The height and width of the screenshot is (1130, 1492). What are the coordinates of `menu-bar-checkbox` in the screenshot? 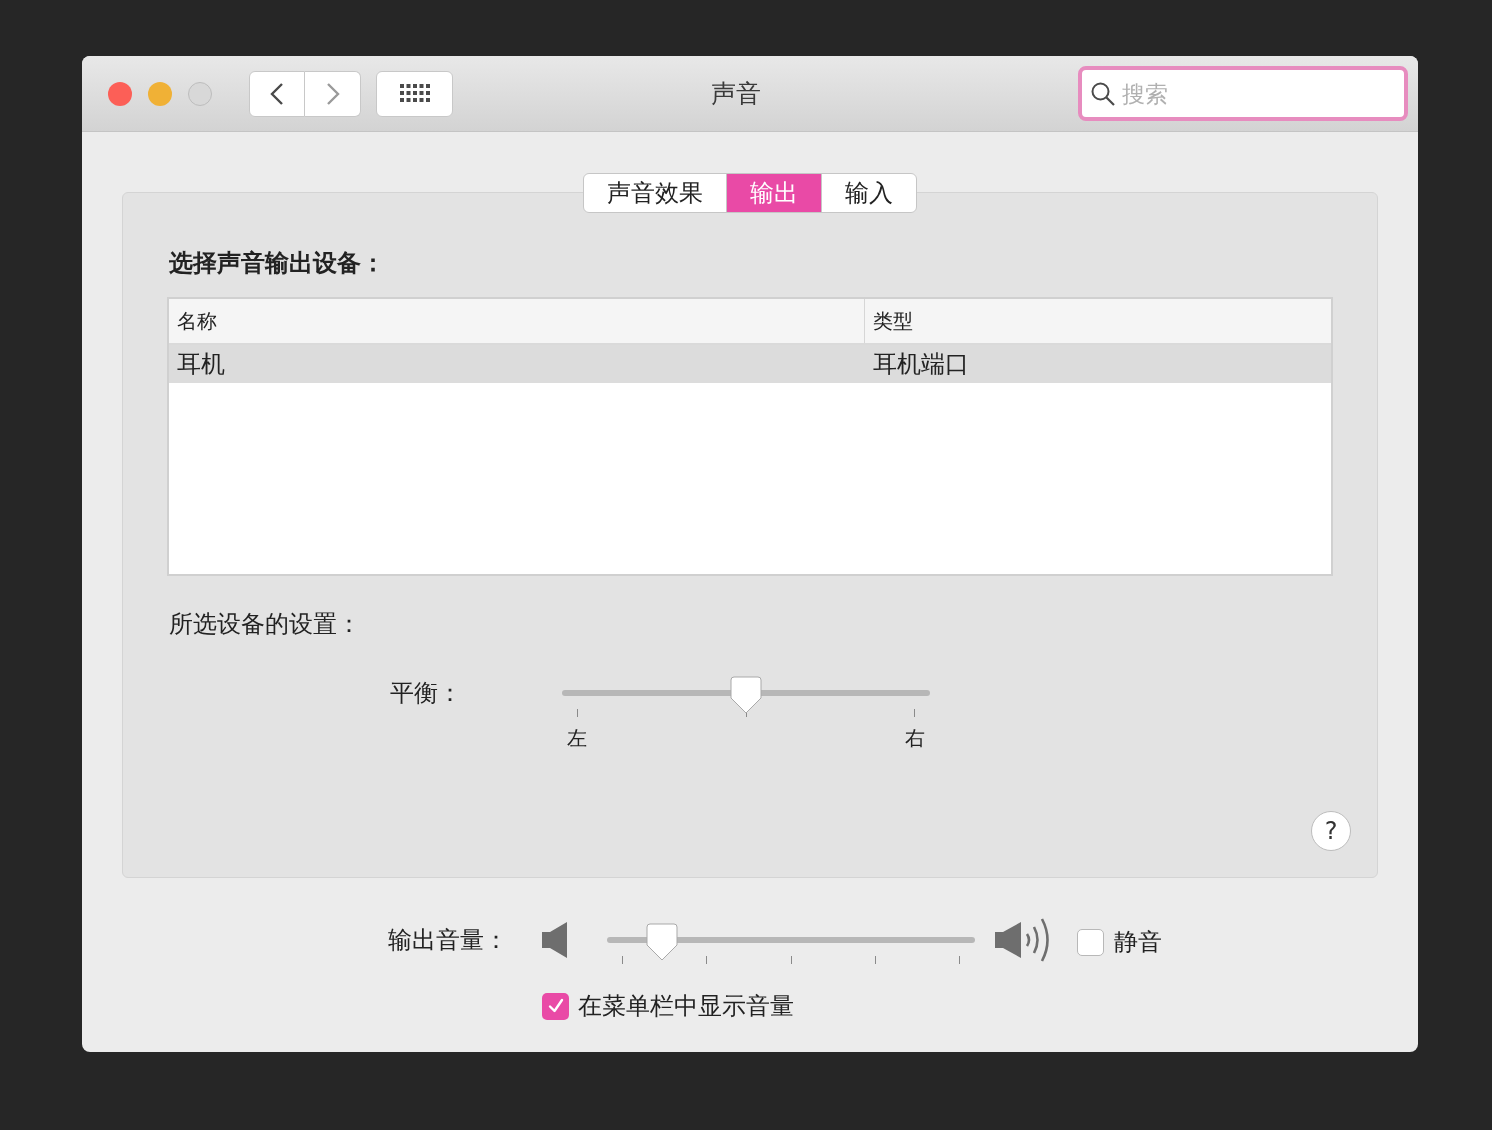 It's located at (555, 1006).